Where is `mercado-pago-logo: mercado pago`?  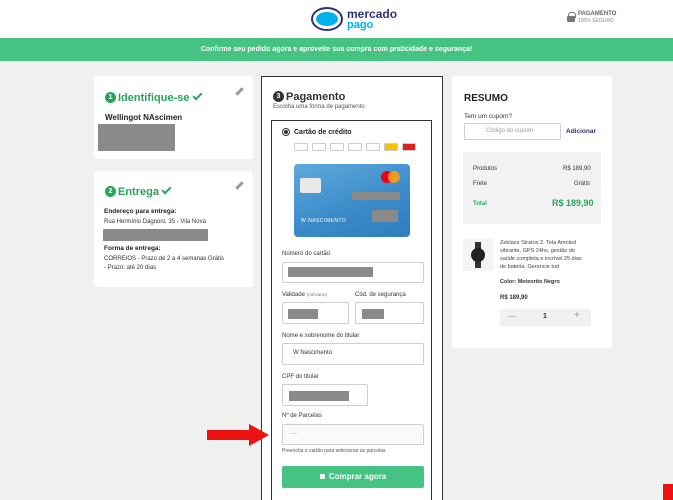
mercado-pago-logo: mercado pago is located at coordinates (354, 19).